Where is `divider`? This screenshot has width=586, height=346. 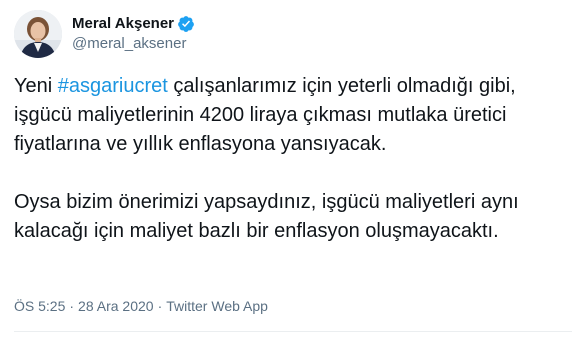
divider is located at coordinates (293, 331).